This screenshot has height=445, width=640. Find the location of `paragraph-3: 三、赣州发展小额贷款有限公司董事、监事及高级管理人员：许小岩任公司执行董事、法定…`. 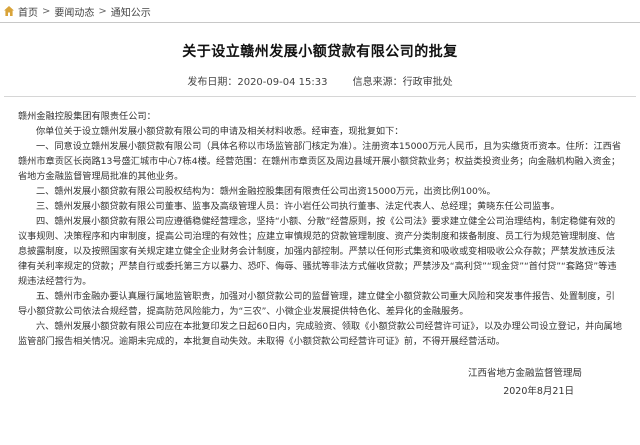

paragraph-3: 三、赣州发展小额贷款有限公司董事、监事及高级管理人员：许小岩任公司执行董事、法定… is located at coordinates (298, 206).